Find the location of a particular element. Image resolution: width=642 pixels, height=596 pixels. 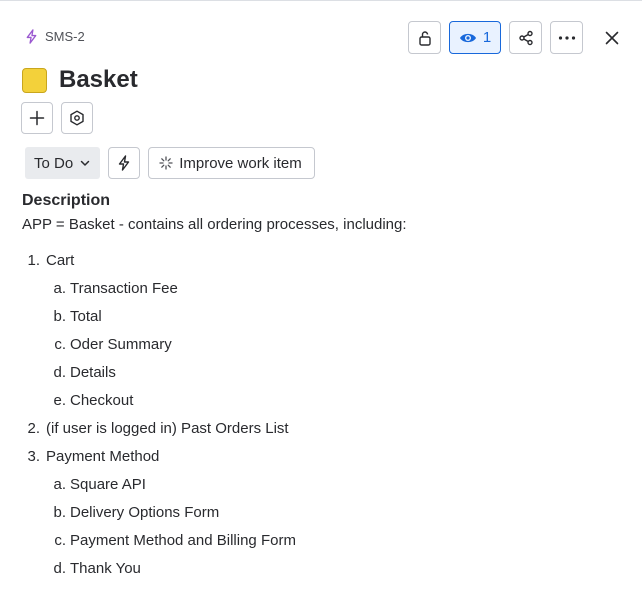

header-actions: 1 is located at coordinates (518, 37).